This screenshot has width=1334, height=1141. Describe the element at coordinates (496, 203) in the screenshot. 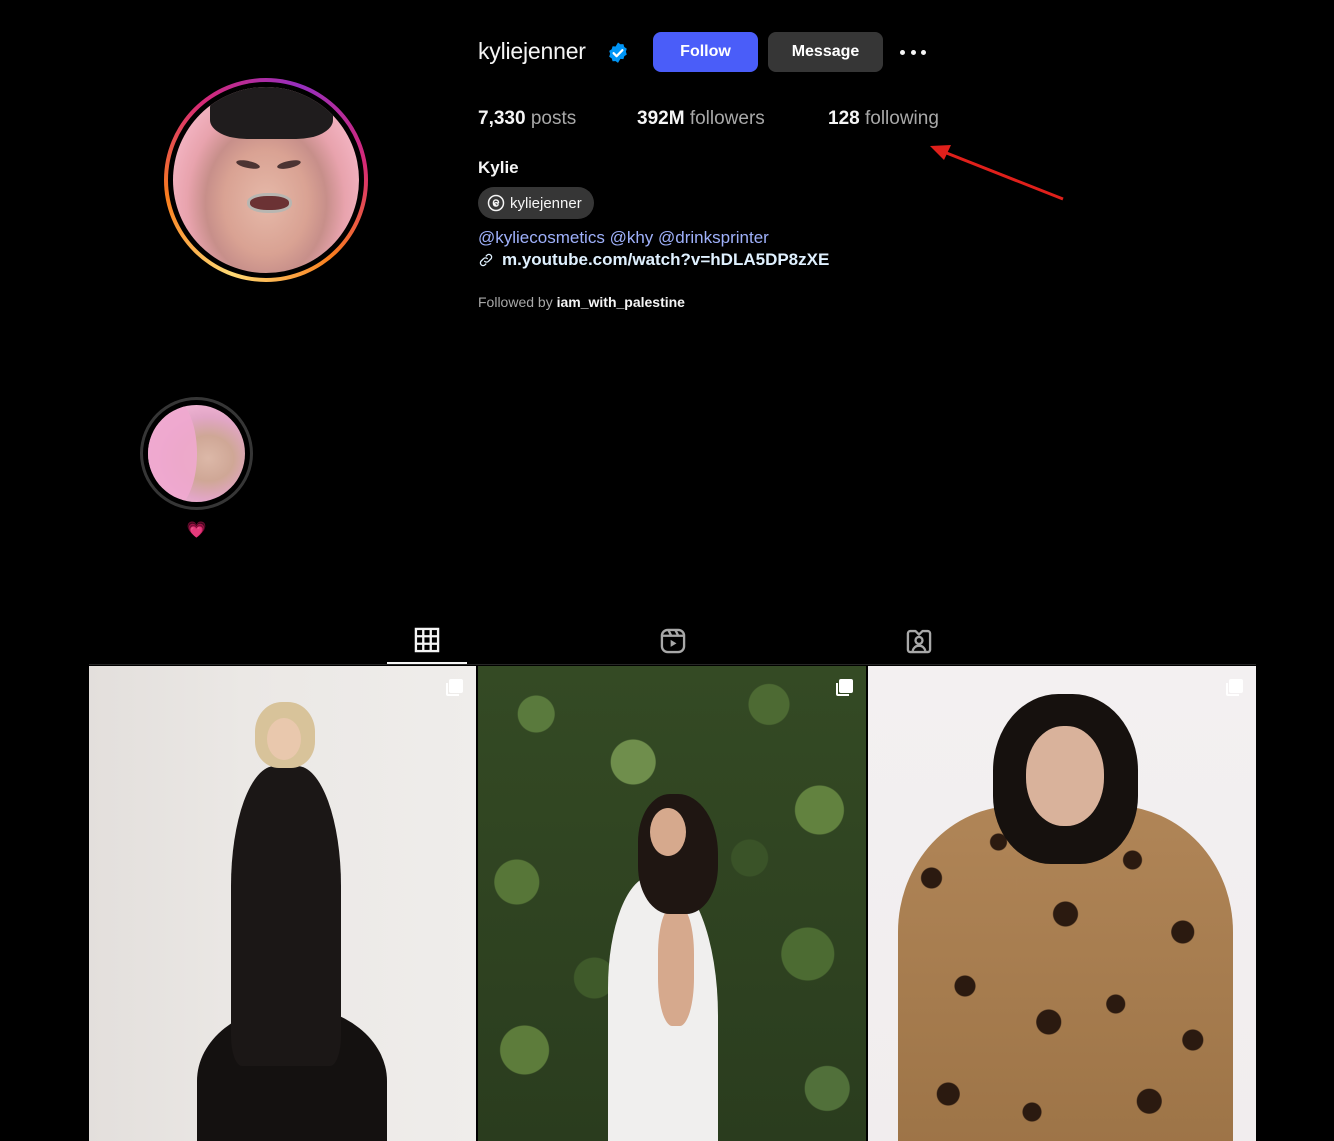

I see `threads-icon` at that location.